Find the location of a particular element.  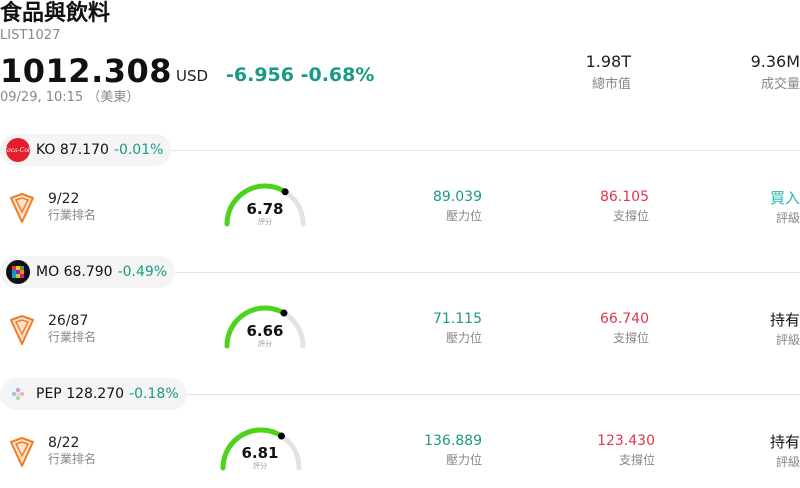

stock-price: 87.170 is located at coordinates (84, 150).